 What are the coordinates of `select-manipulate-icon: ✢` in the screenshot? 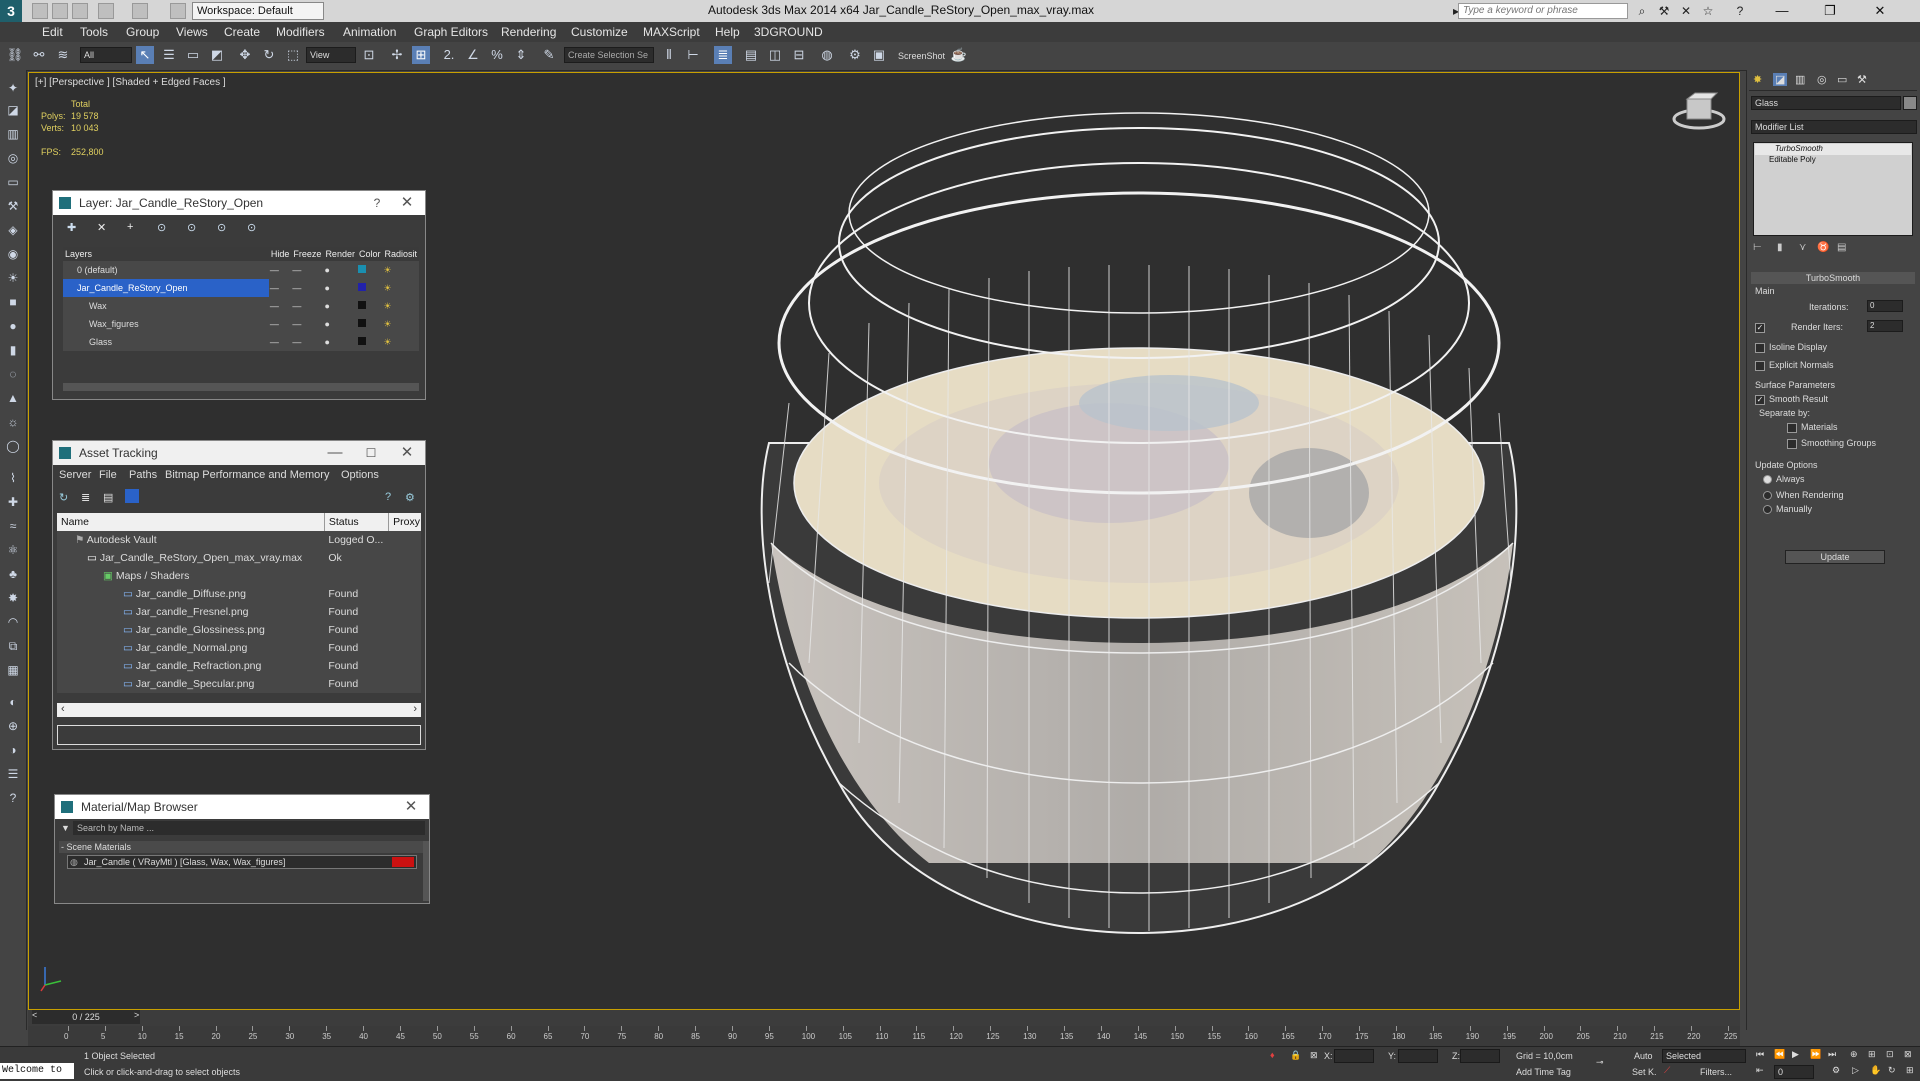 It's located at (397, 55).